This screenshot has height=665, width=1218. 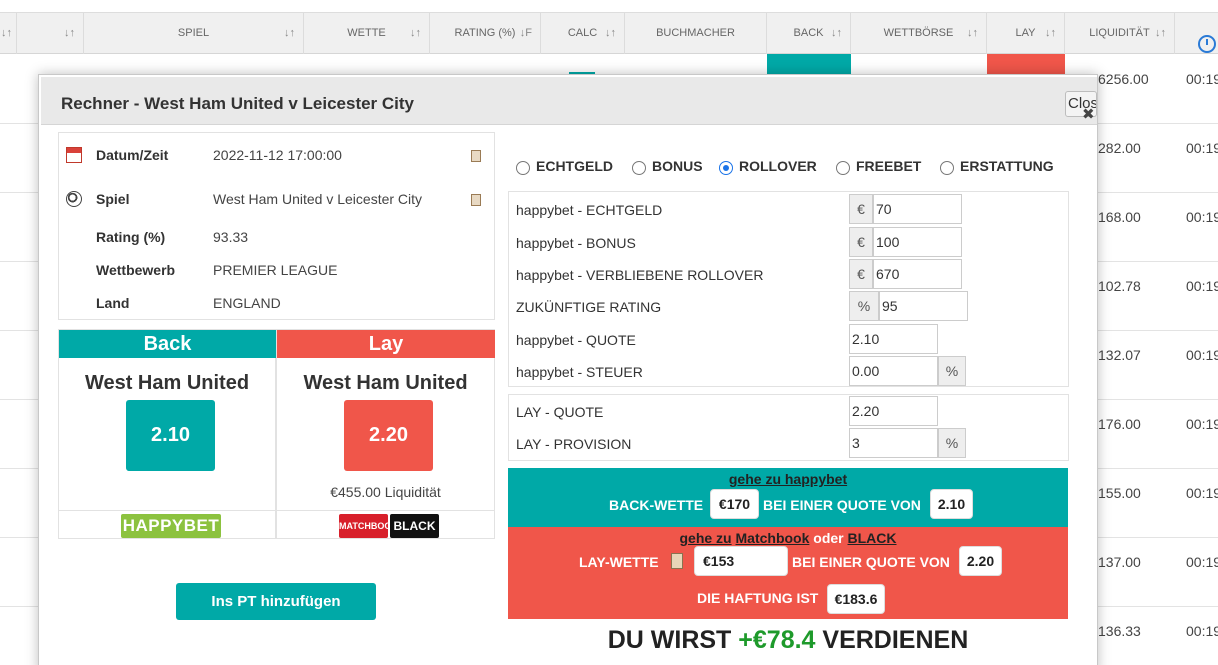 I want to click on matchbook-logo: MATCHBOOK, so click(x=368, y=526).